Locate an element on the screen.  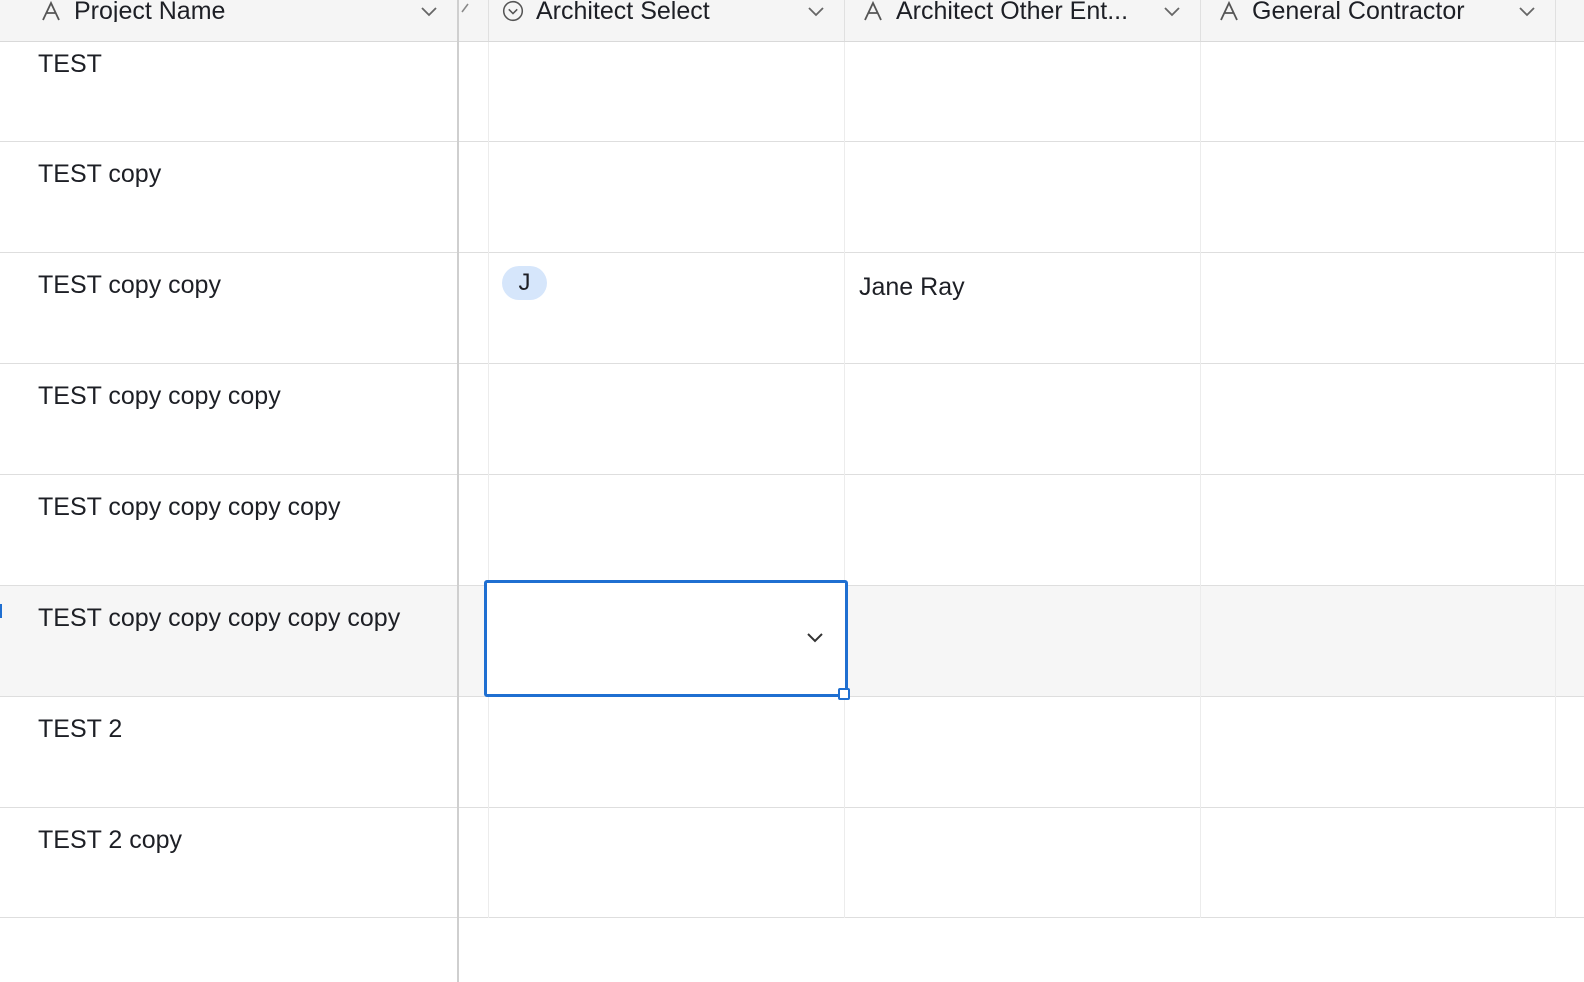
active-cell-select-editor is located at coordinates (666, 638).